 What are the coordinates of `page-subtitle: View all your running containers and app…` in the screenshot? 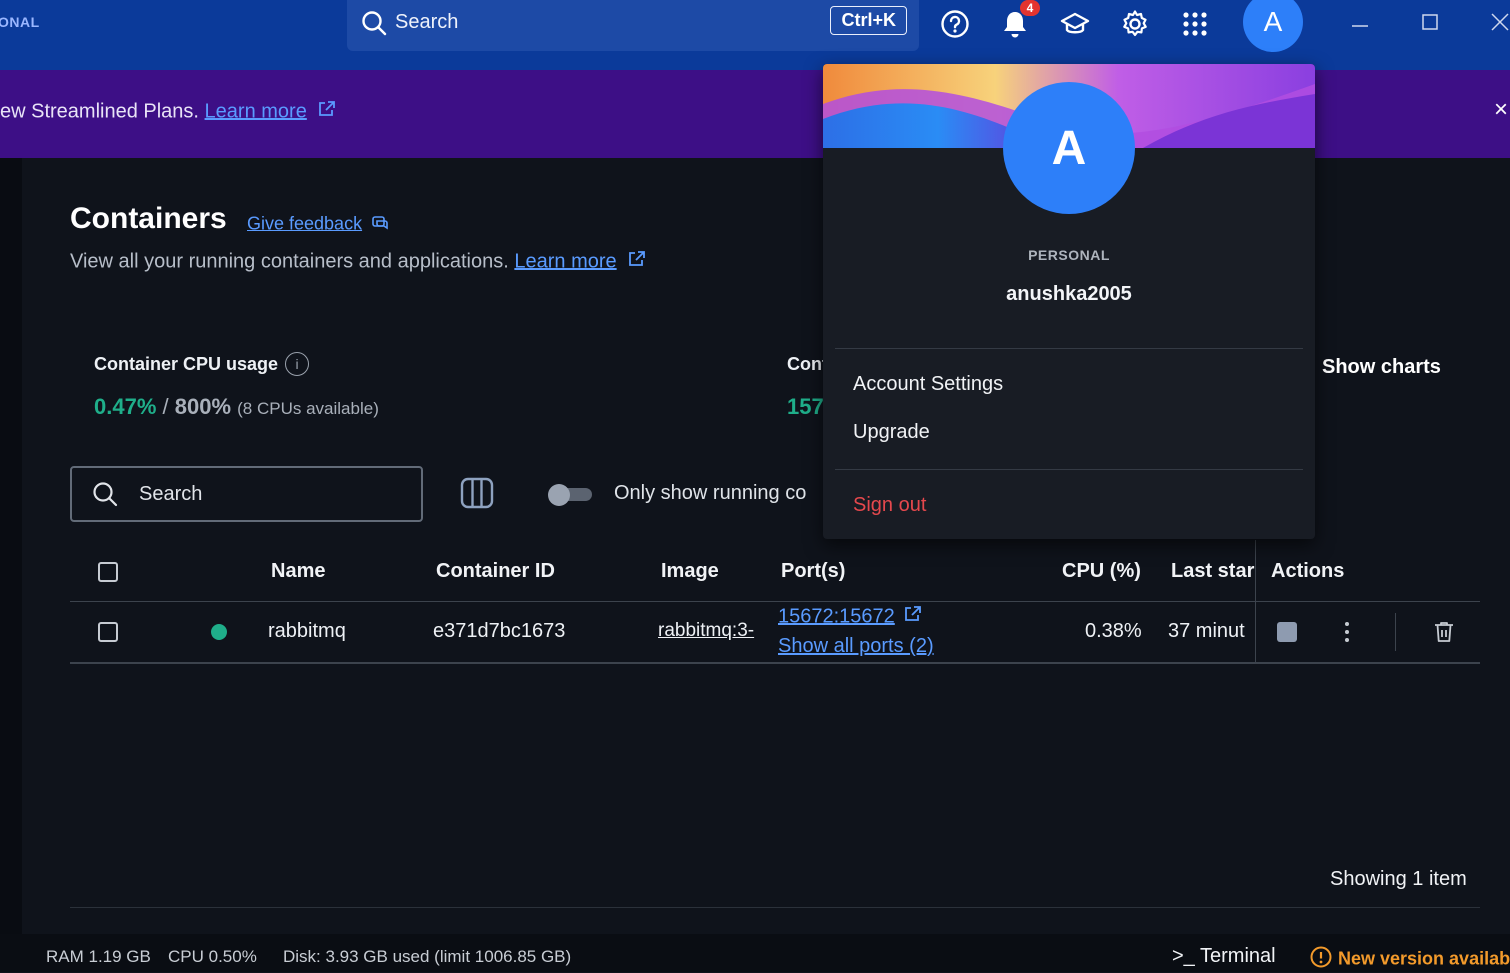 It's located at (358, 262).